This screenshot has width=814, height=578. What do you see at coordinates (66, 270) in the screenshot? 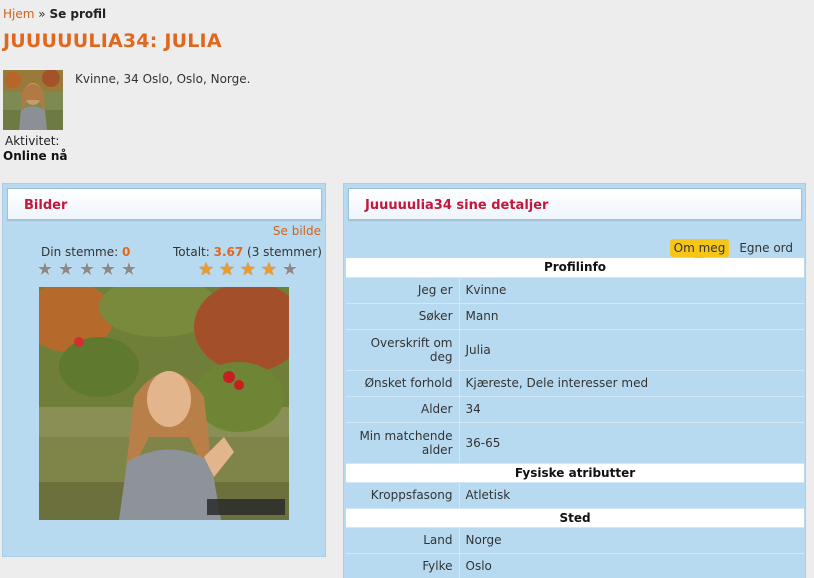
I see `rating-star-2: ★` at bounding box center [66, 270].